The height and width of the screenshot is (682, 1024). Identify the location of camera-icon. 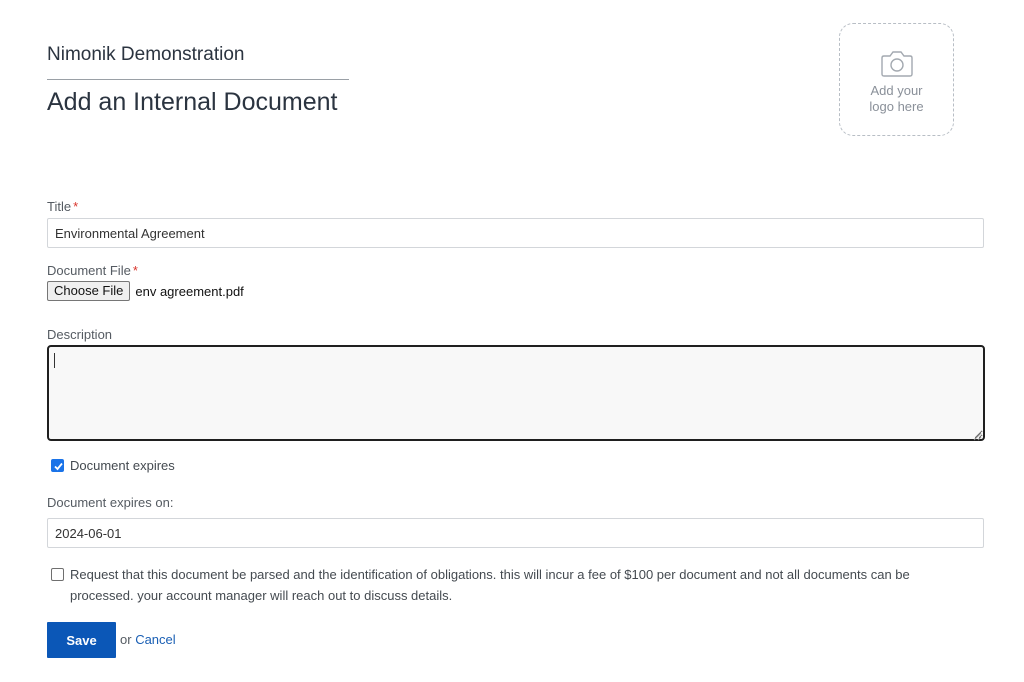
(897, 65).